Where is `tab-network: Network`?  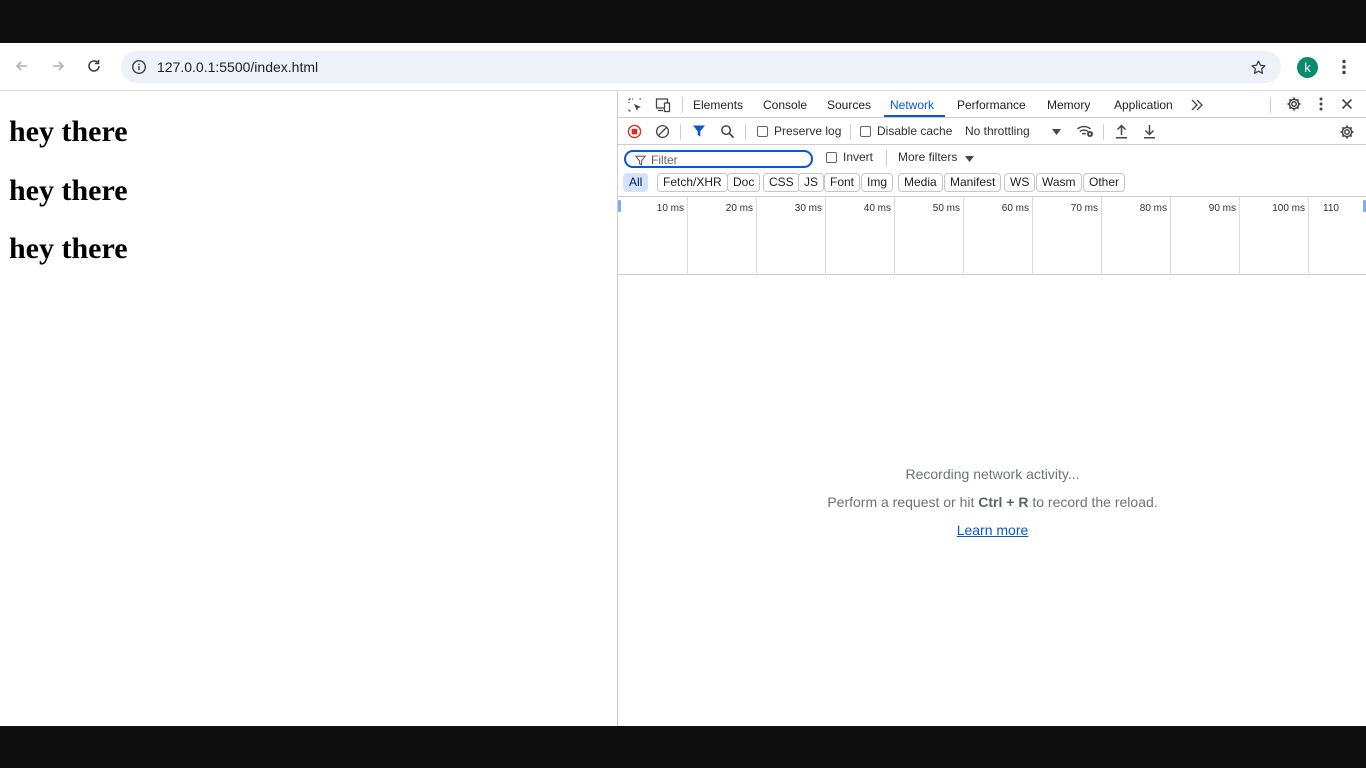
tab-network: Network is located at coordinates (912, 105).